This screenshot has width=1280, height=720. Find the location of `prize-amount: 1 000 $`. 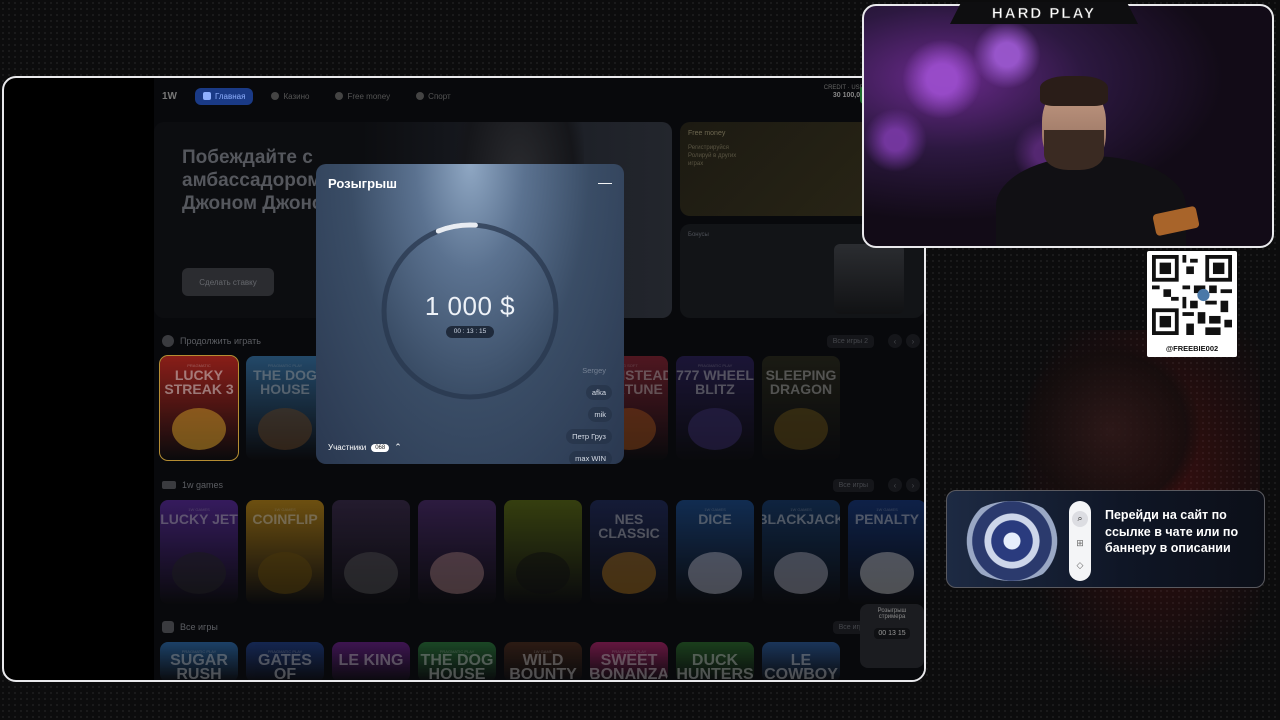

prize-amount: 1 000 $ is located at coordinates (470, 306).